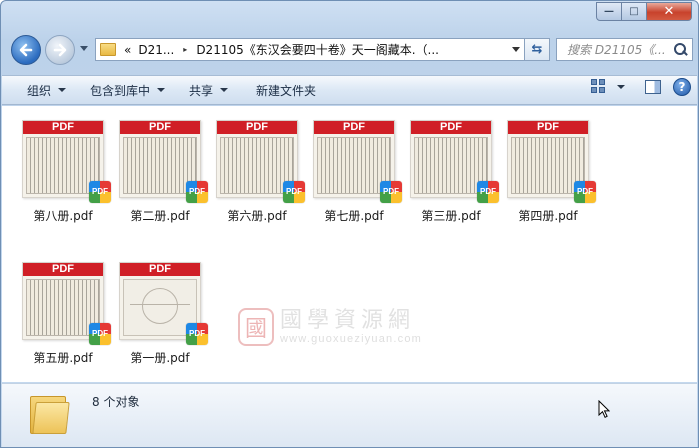 The height and width of the screenshot is (448, 699). I want to click on file-item: PDF PDF 第一册.pdf, so click(161, 314).